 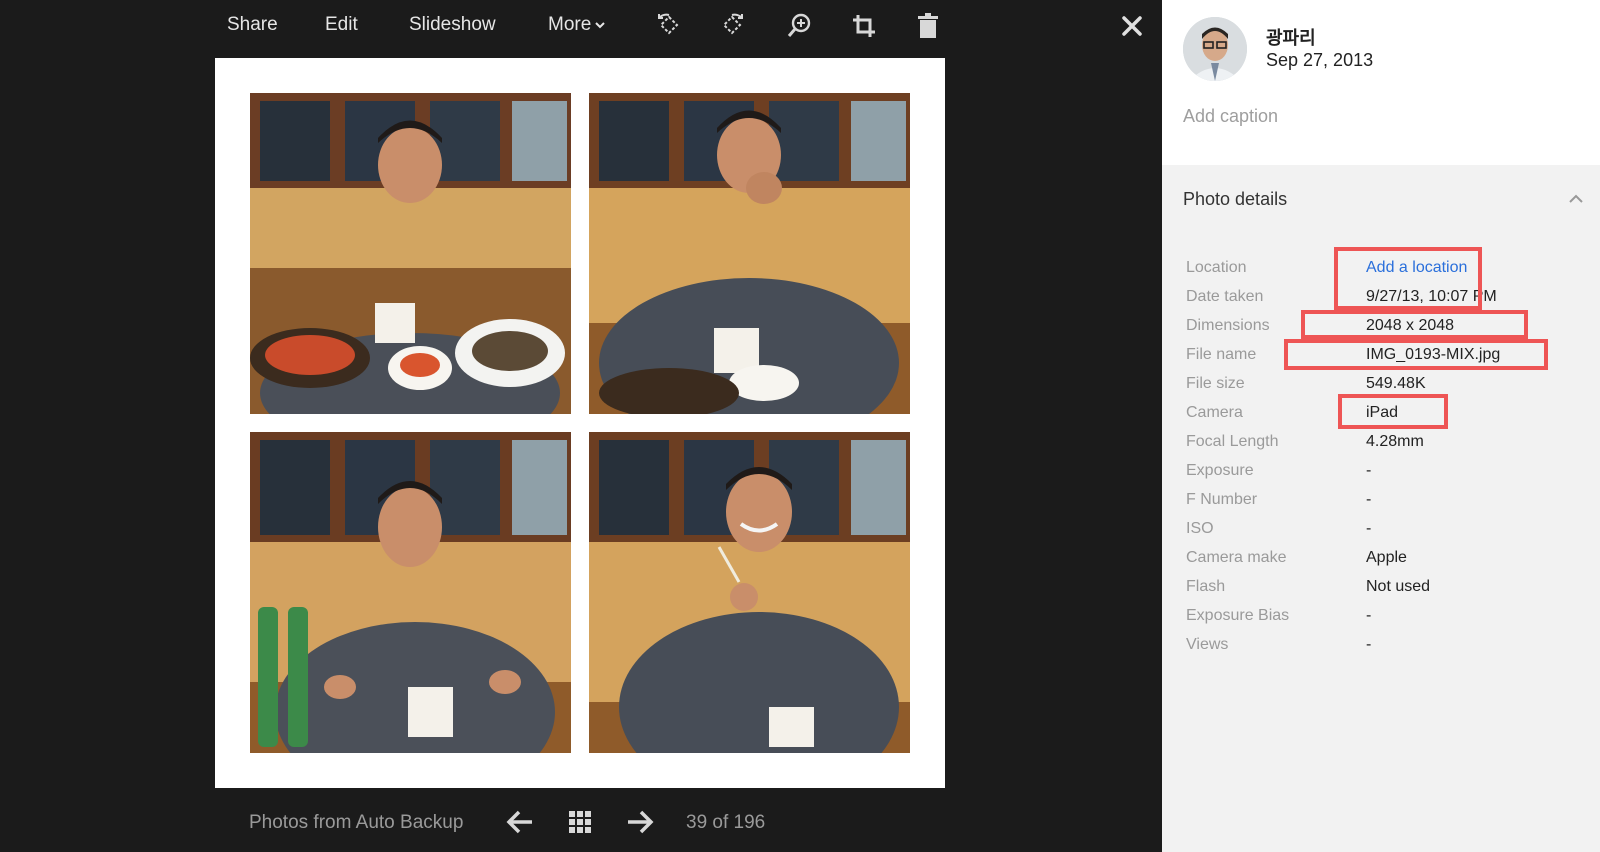 What do you see at coordinates (1416, 268) in the screenshot?
I see `add-location-link: Add a location` at bounding box center [1416, 268].